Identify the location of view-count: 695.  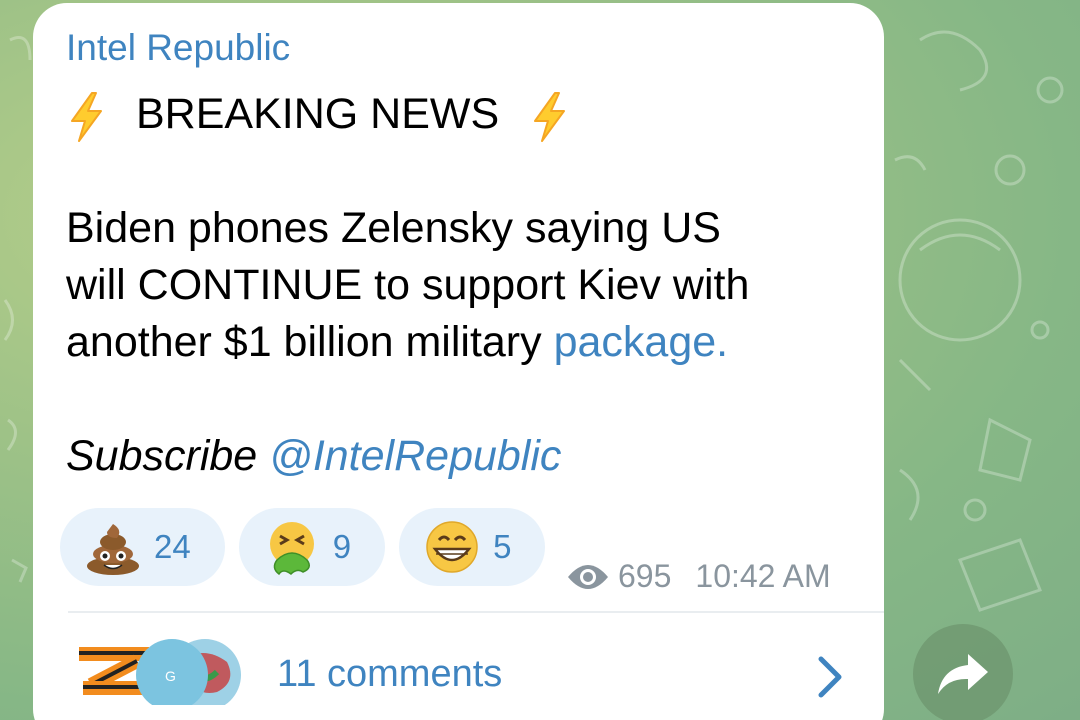
(645, 576).